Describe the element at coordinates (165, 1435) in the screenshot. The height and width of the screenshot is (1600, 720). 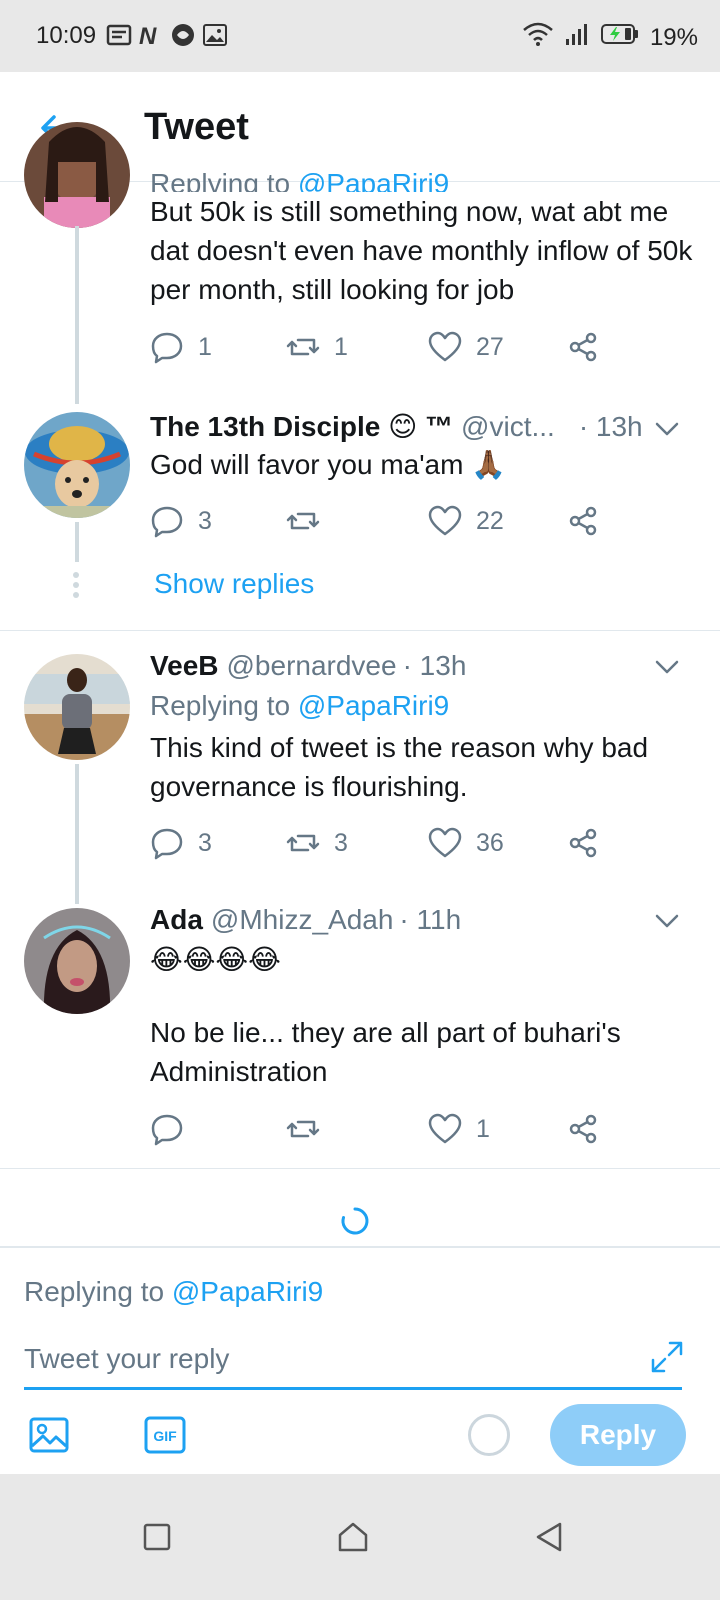
I see `gif-icon: GIF` at that location.